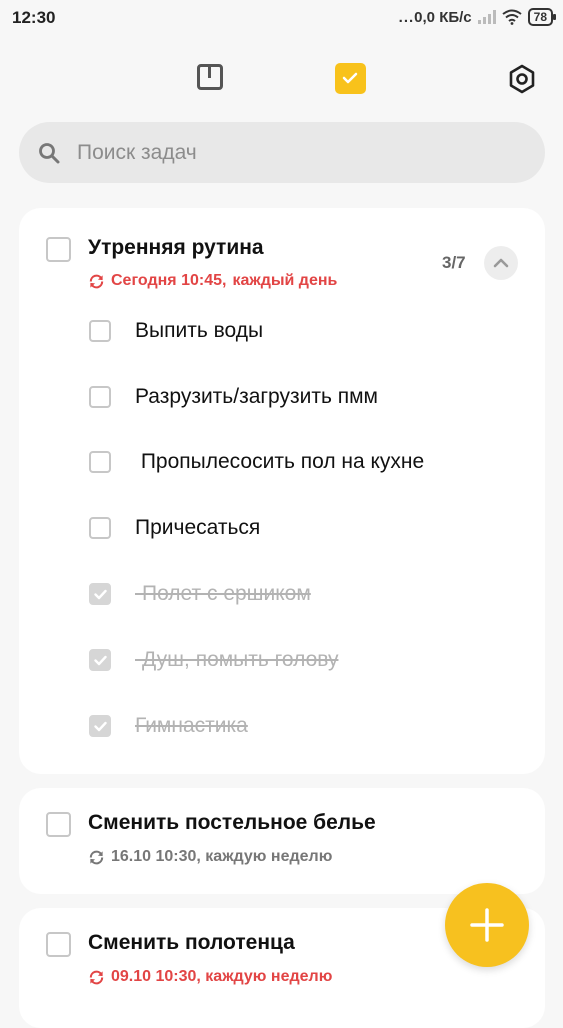 The image size is (563, 1028). I want to click on plus-icon, so click(487, 925).